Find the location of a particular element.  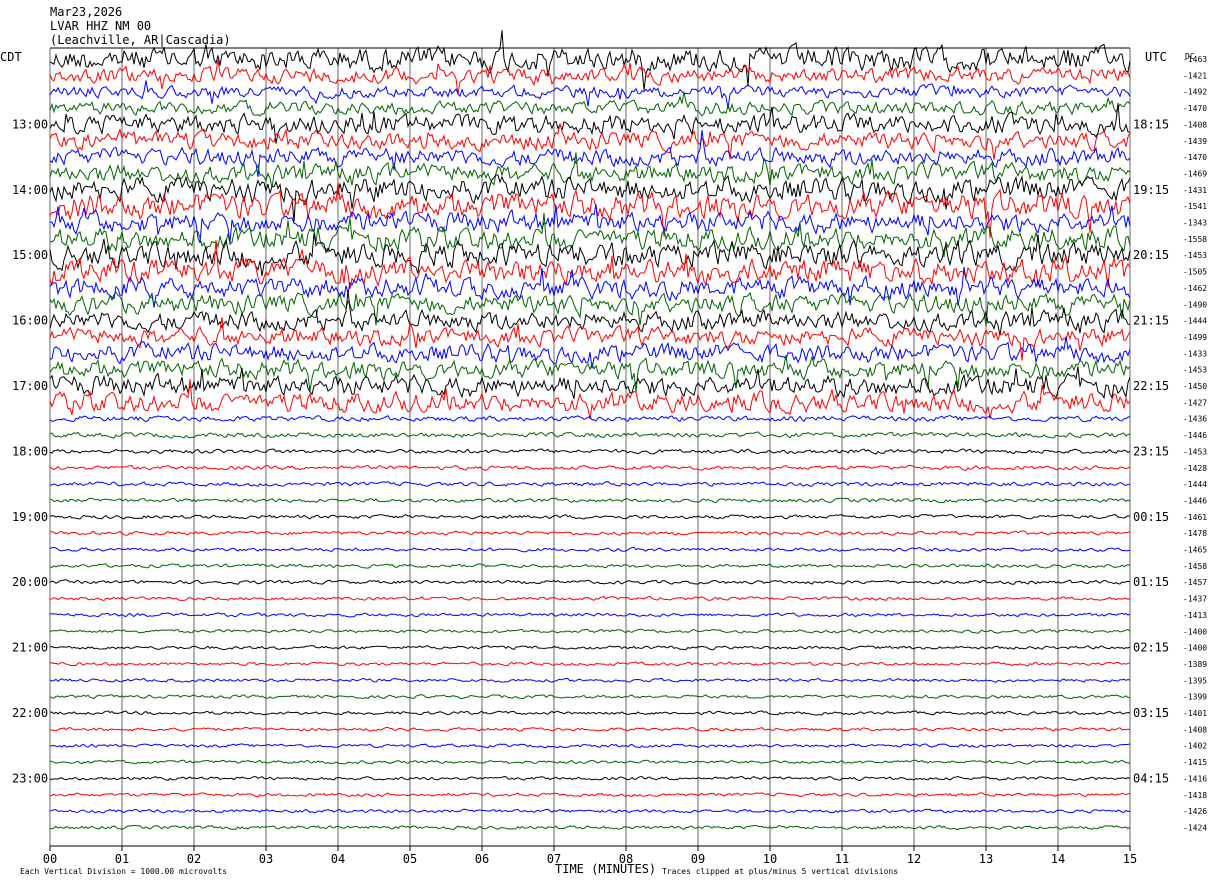

dc-offset-label: -1436 is located at coordinates (1195, 419).